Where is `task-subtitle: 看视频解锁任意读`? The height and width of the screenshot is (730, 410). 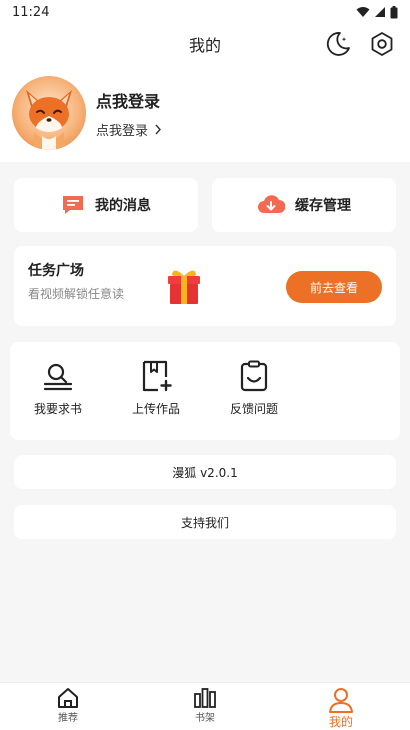 task-subtitle: 看视频解锁任意读 is located at coordinates (76, 294).